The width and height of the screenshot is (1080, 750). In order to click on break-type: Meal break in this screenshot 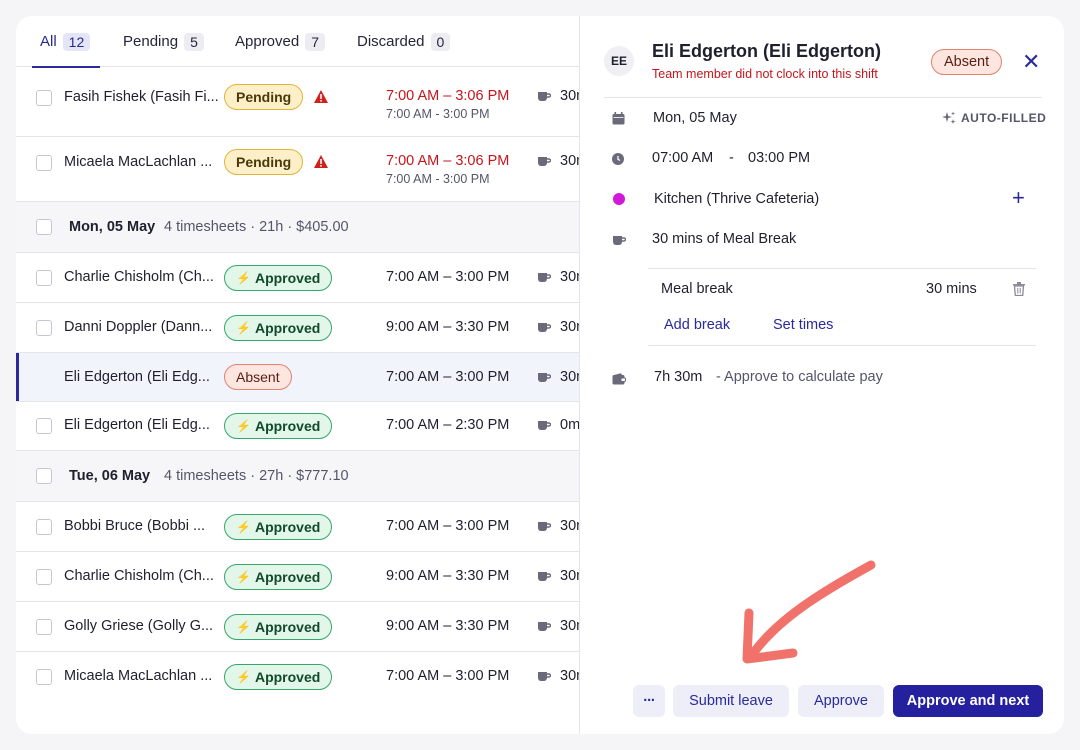, I will do `click(697, 289)`.